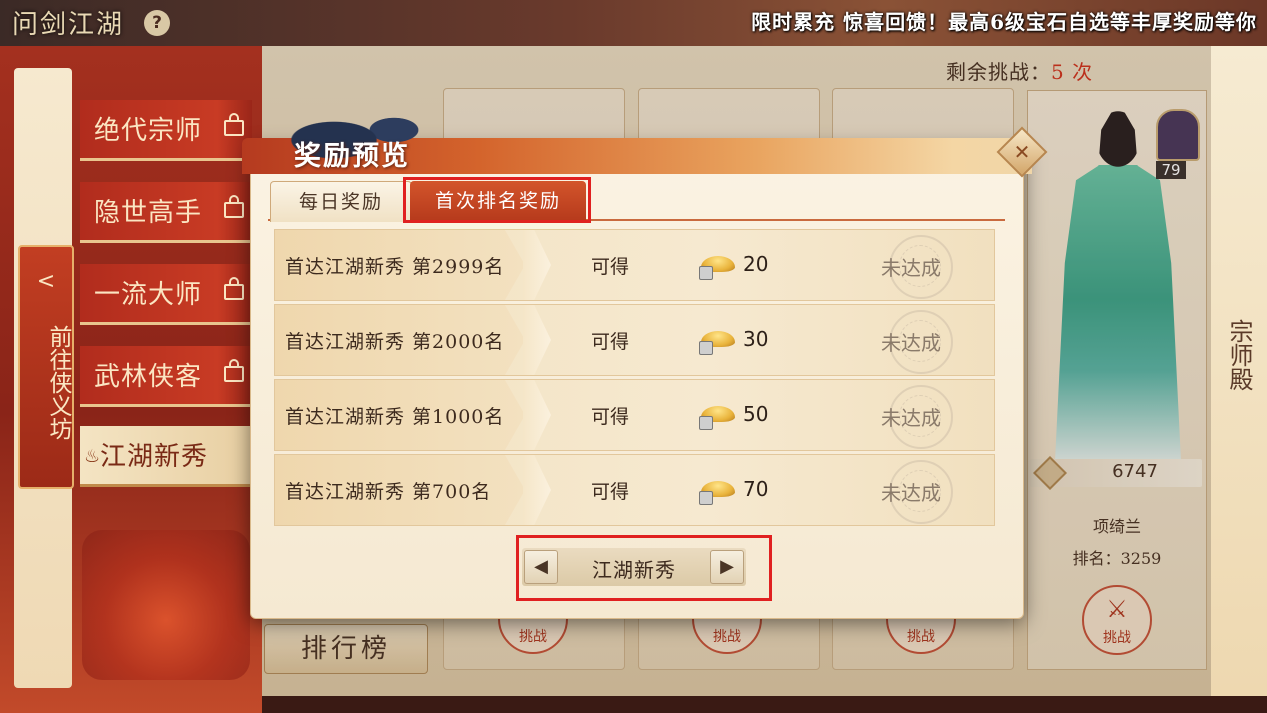  I want to click on rank-requirement: 首达江湖新秀 第700名, so click(388, 492).